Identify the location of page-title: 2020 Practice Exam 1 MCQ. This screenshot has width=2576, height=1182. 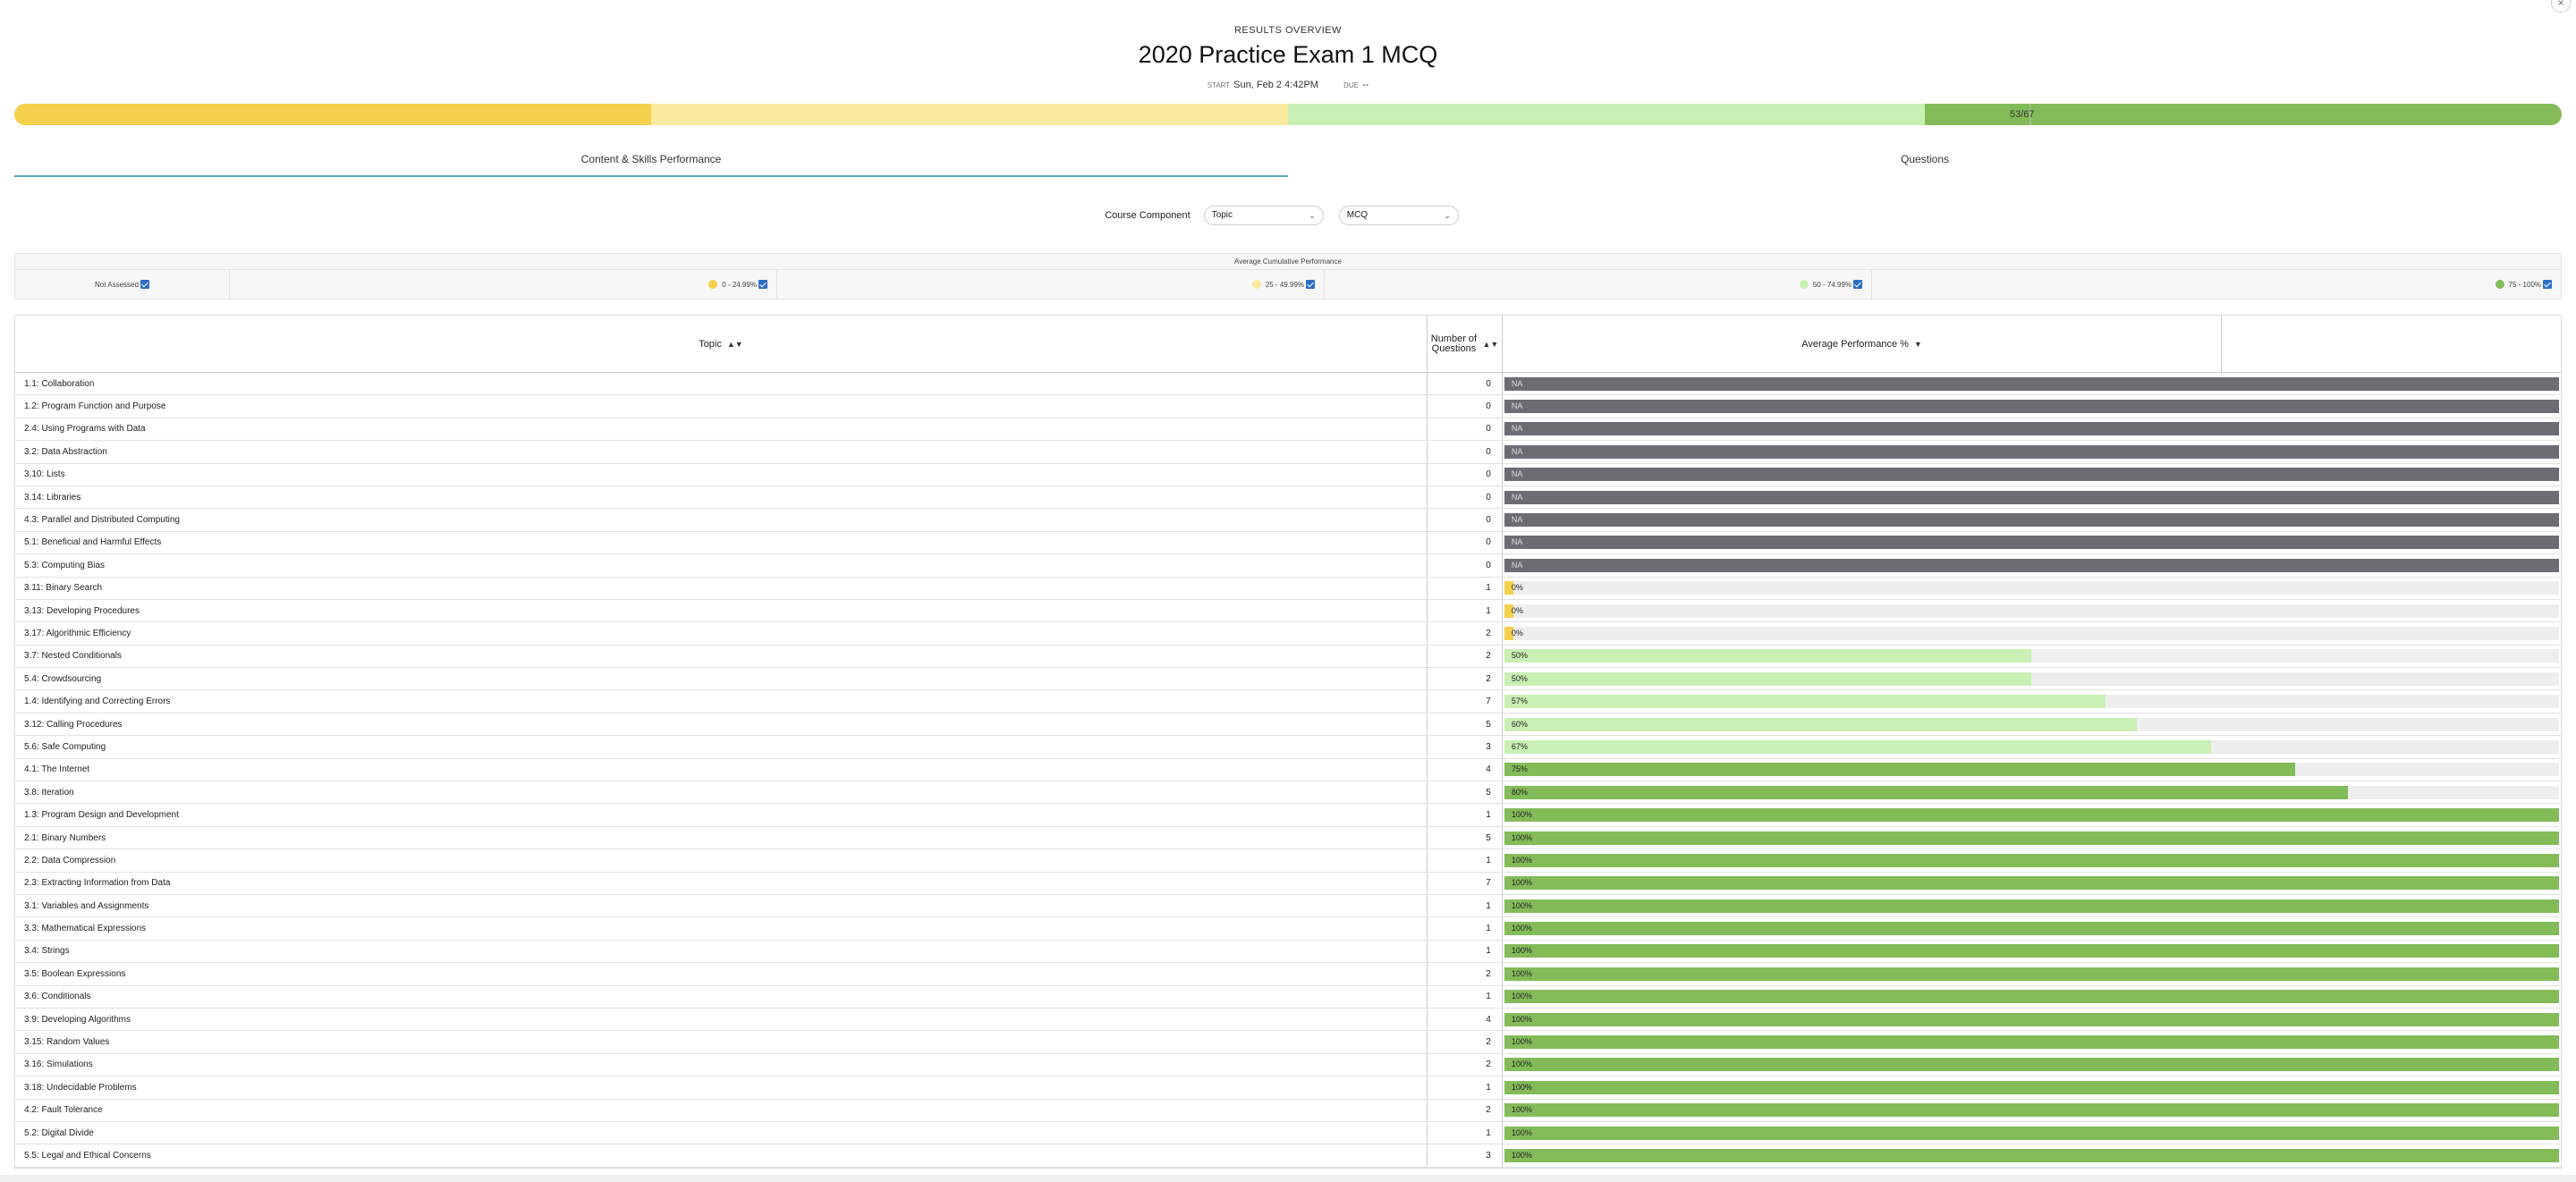
(1288, 54).